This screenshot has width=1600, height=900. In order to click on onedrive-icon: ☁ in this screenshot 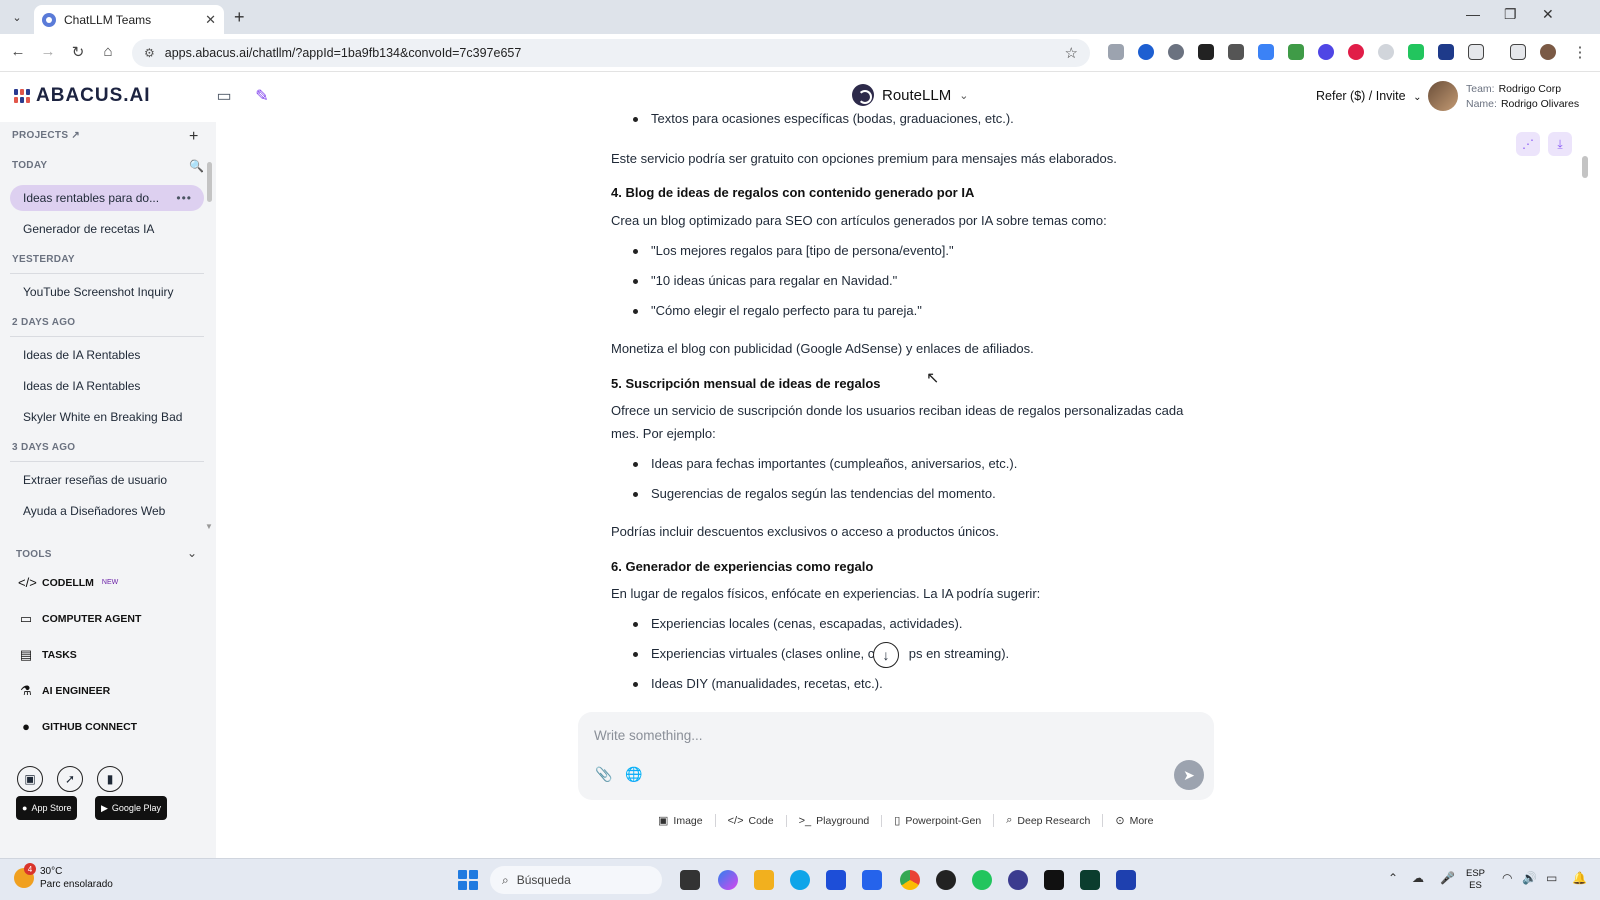, I will do `click(1418, 878)`.